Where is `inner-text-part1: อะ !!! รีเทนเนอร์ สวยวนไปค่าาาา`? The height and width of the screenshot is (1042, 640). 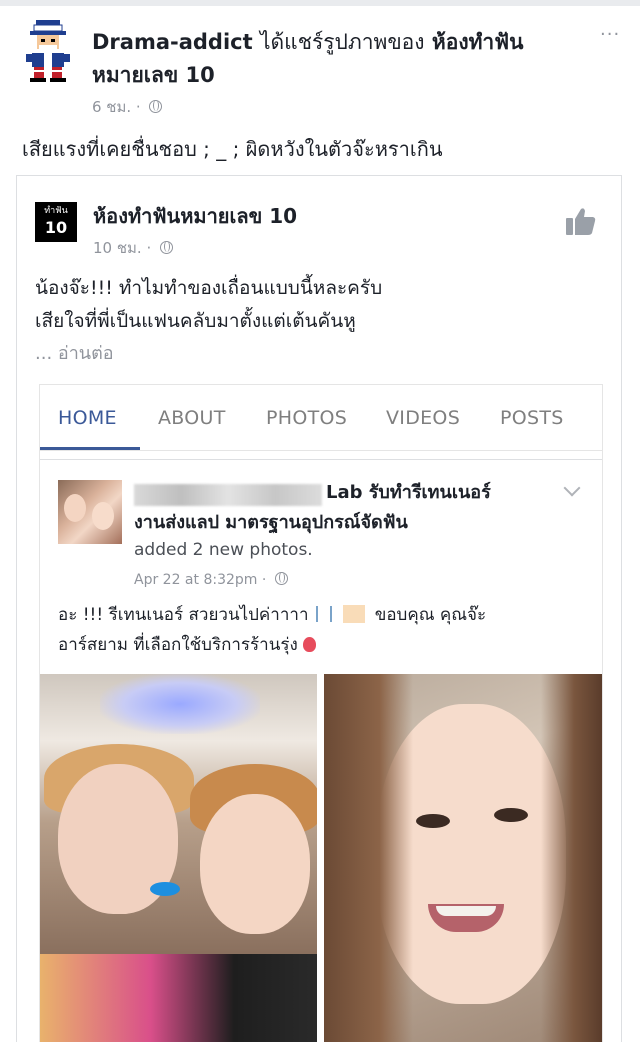 inner-text-part1: อะ !!! รีเทนเนอร์ สวยวนไปค่าาาา is located at coordinates (183, 615).